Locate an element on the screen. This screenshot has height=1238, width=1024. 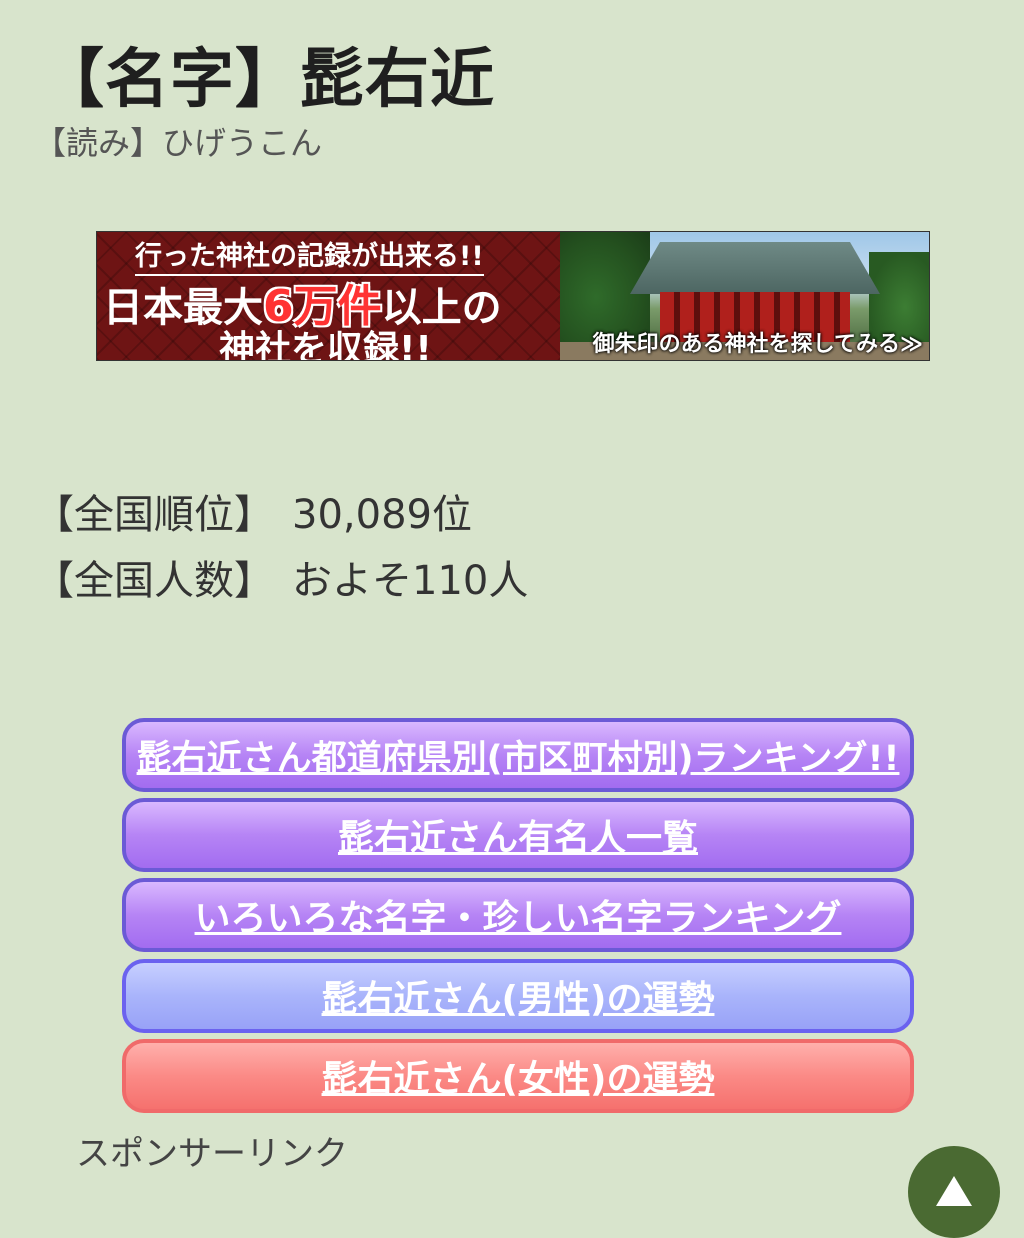
national-population-label: 【全国人数】 is located at coordinates (154, 581).